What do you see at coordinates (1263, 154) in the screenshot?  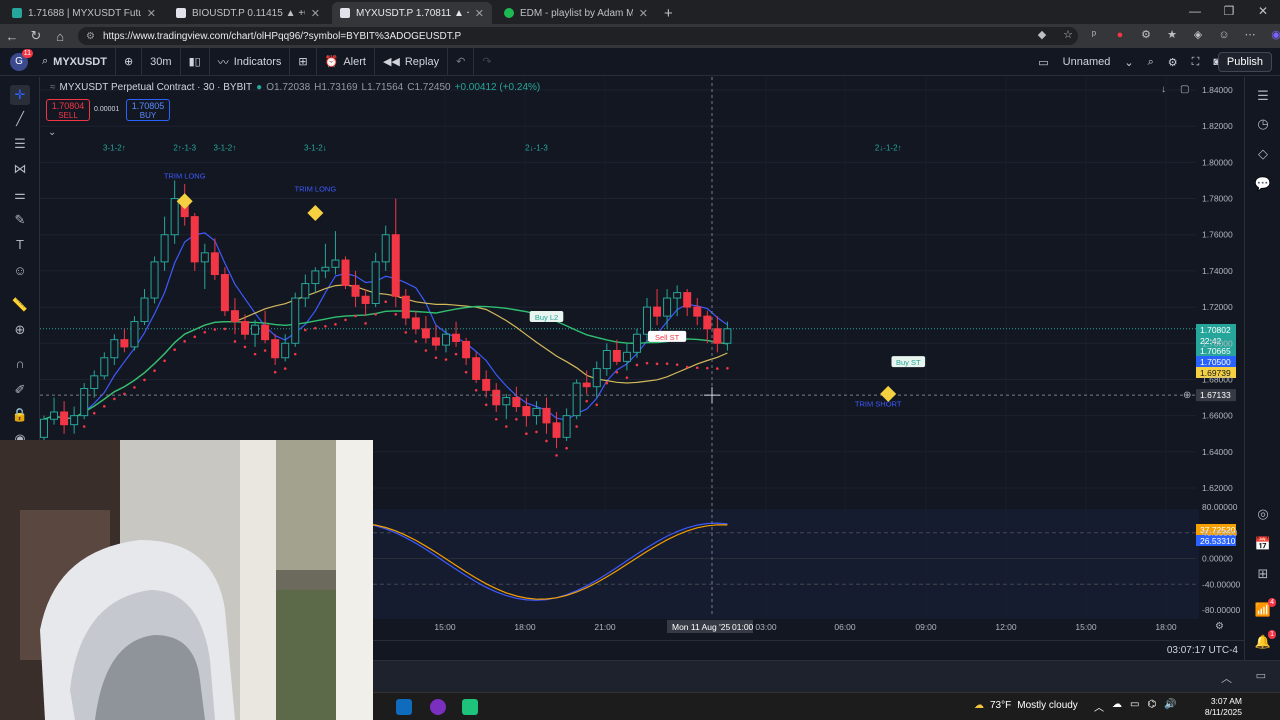 I see `layers-icon: ◇` at bounding box center [1263, 154].